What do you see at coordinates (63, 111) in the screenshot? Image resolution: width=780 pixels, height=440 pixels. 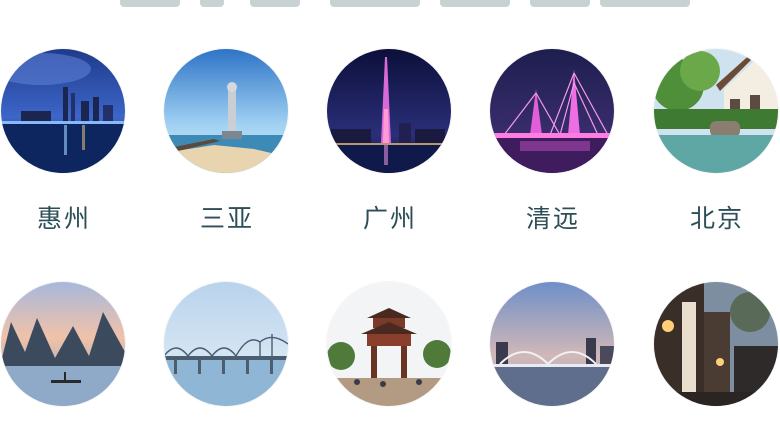 I see `huizhou-night-bay-skyline-image` at bounding box center [63, 111].